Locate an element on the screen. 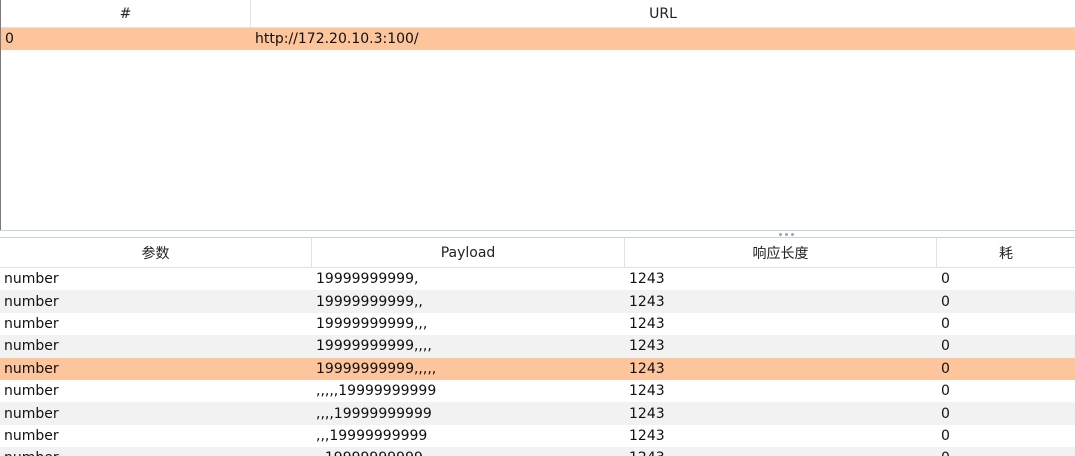 The width and height of the screenshot is (1075, 456). cell-payload: 19999999999,,,, is located at coordinates (374, 346).